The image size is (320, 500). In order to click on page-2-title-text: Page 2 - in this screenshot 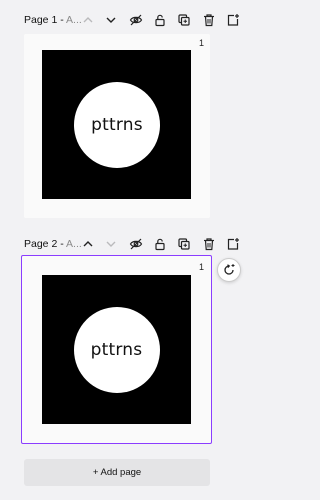, I will do `click(45, 244)`.